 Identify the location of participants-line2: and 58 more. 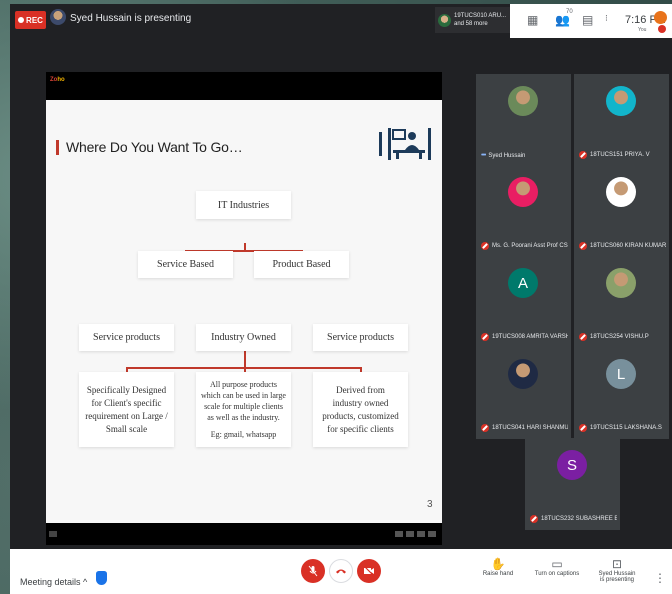
(471, 24).